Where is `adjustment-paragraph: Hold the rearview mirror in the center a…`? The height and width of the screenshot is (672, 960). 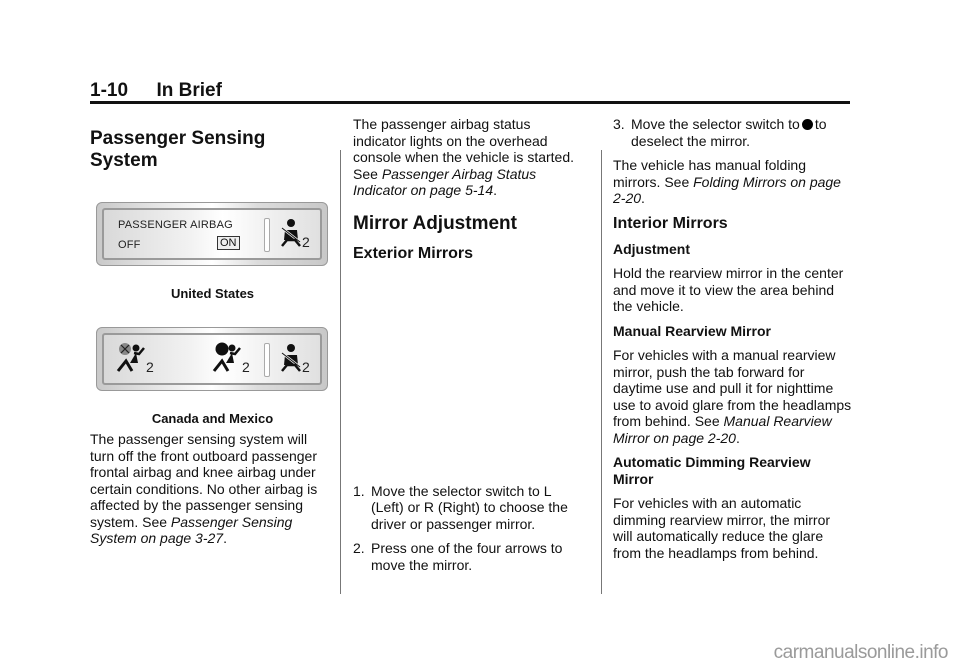 adjustment-paragraph: Hold the rearview mirror in the center a… is located at coordinates (728, 289).